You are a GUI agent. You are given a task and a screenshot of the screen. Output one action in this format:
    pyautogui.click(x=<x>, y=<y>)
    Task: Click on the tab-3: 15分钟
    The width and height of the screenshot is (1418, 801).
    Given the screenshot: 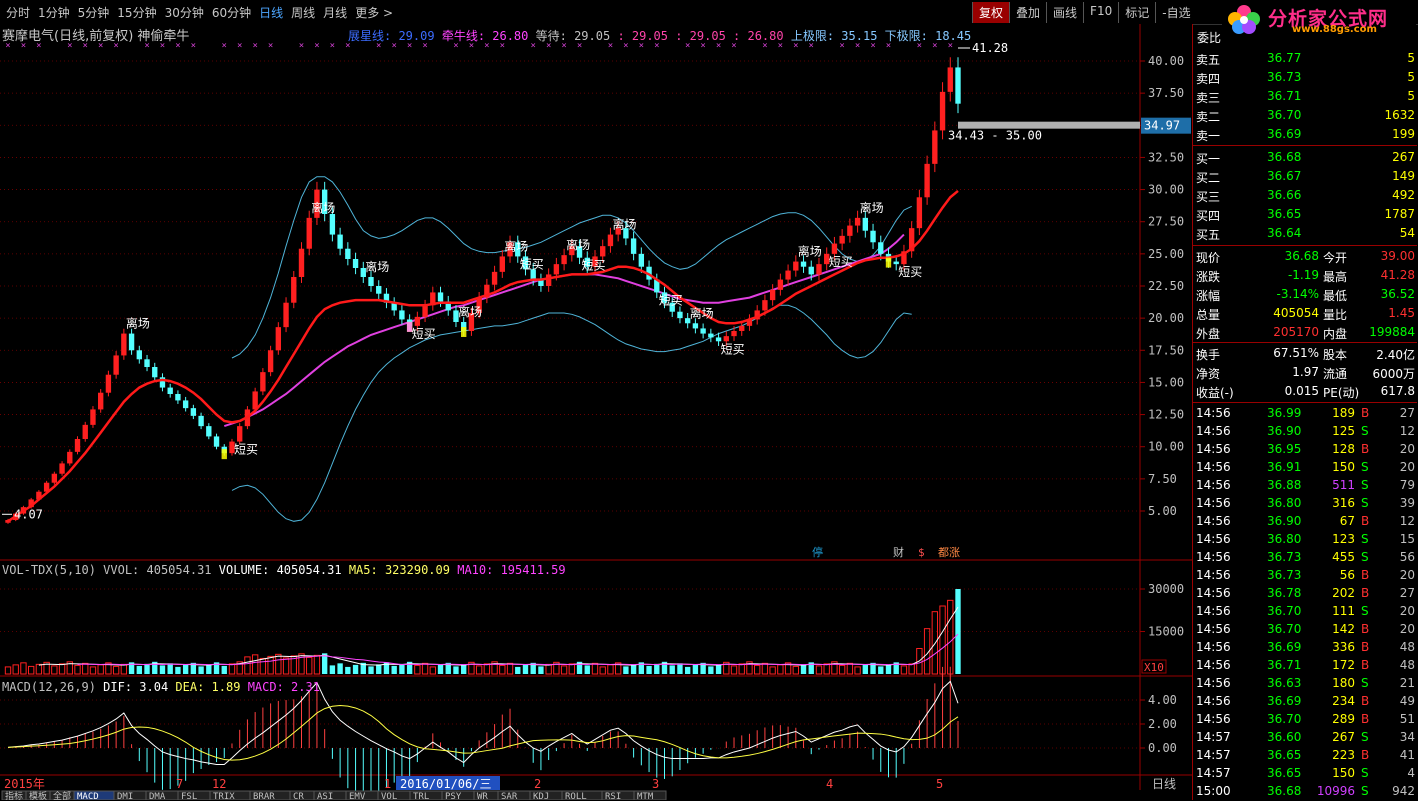 What is the action you would take?
    pyautogui.click(x=136, y=12)
    